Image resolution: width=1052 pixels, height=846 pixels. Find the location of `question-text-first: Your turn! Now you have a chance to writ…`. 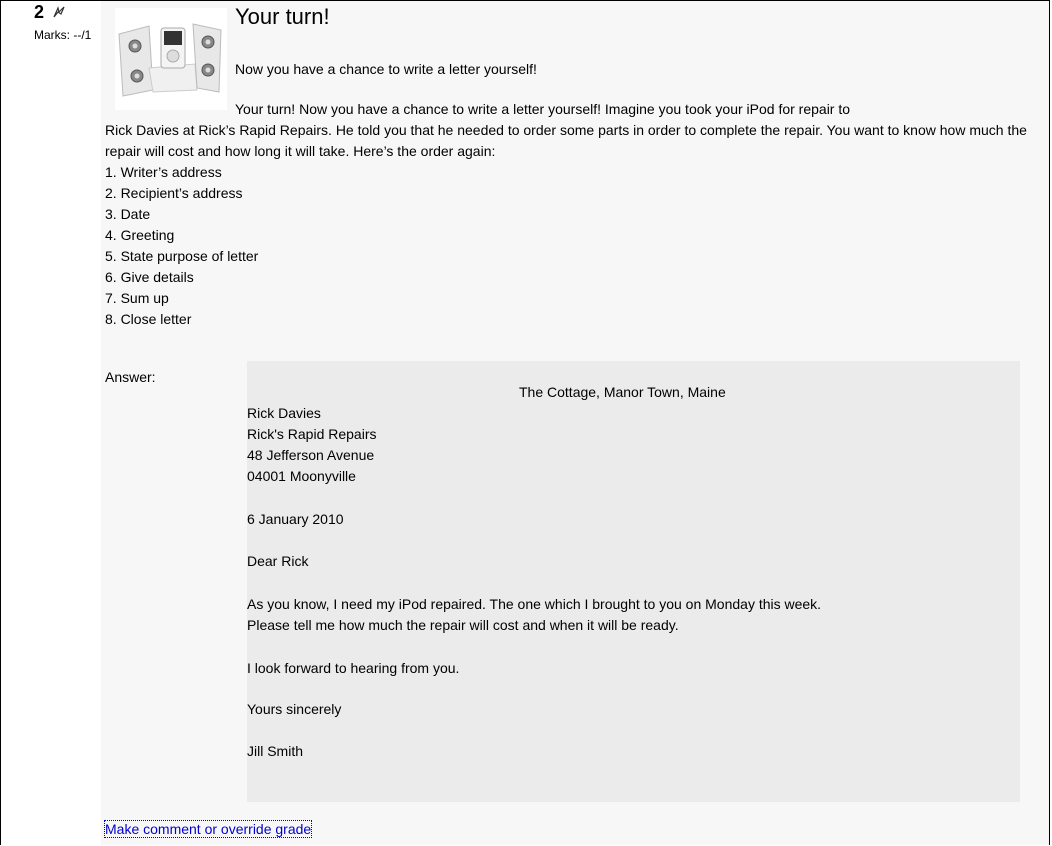

question-text-first: Your turn! Now you have a chance to writ… is located at coordinates (543, 109).